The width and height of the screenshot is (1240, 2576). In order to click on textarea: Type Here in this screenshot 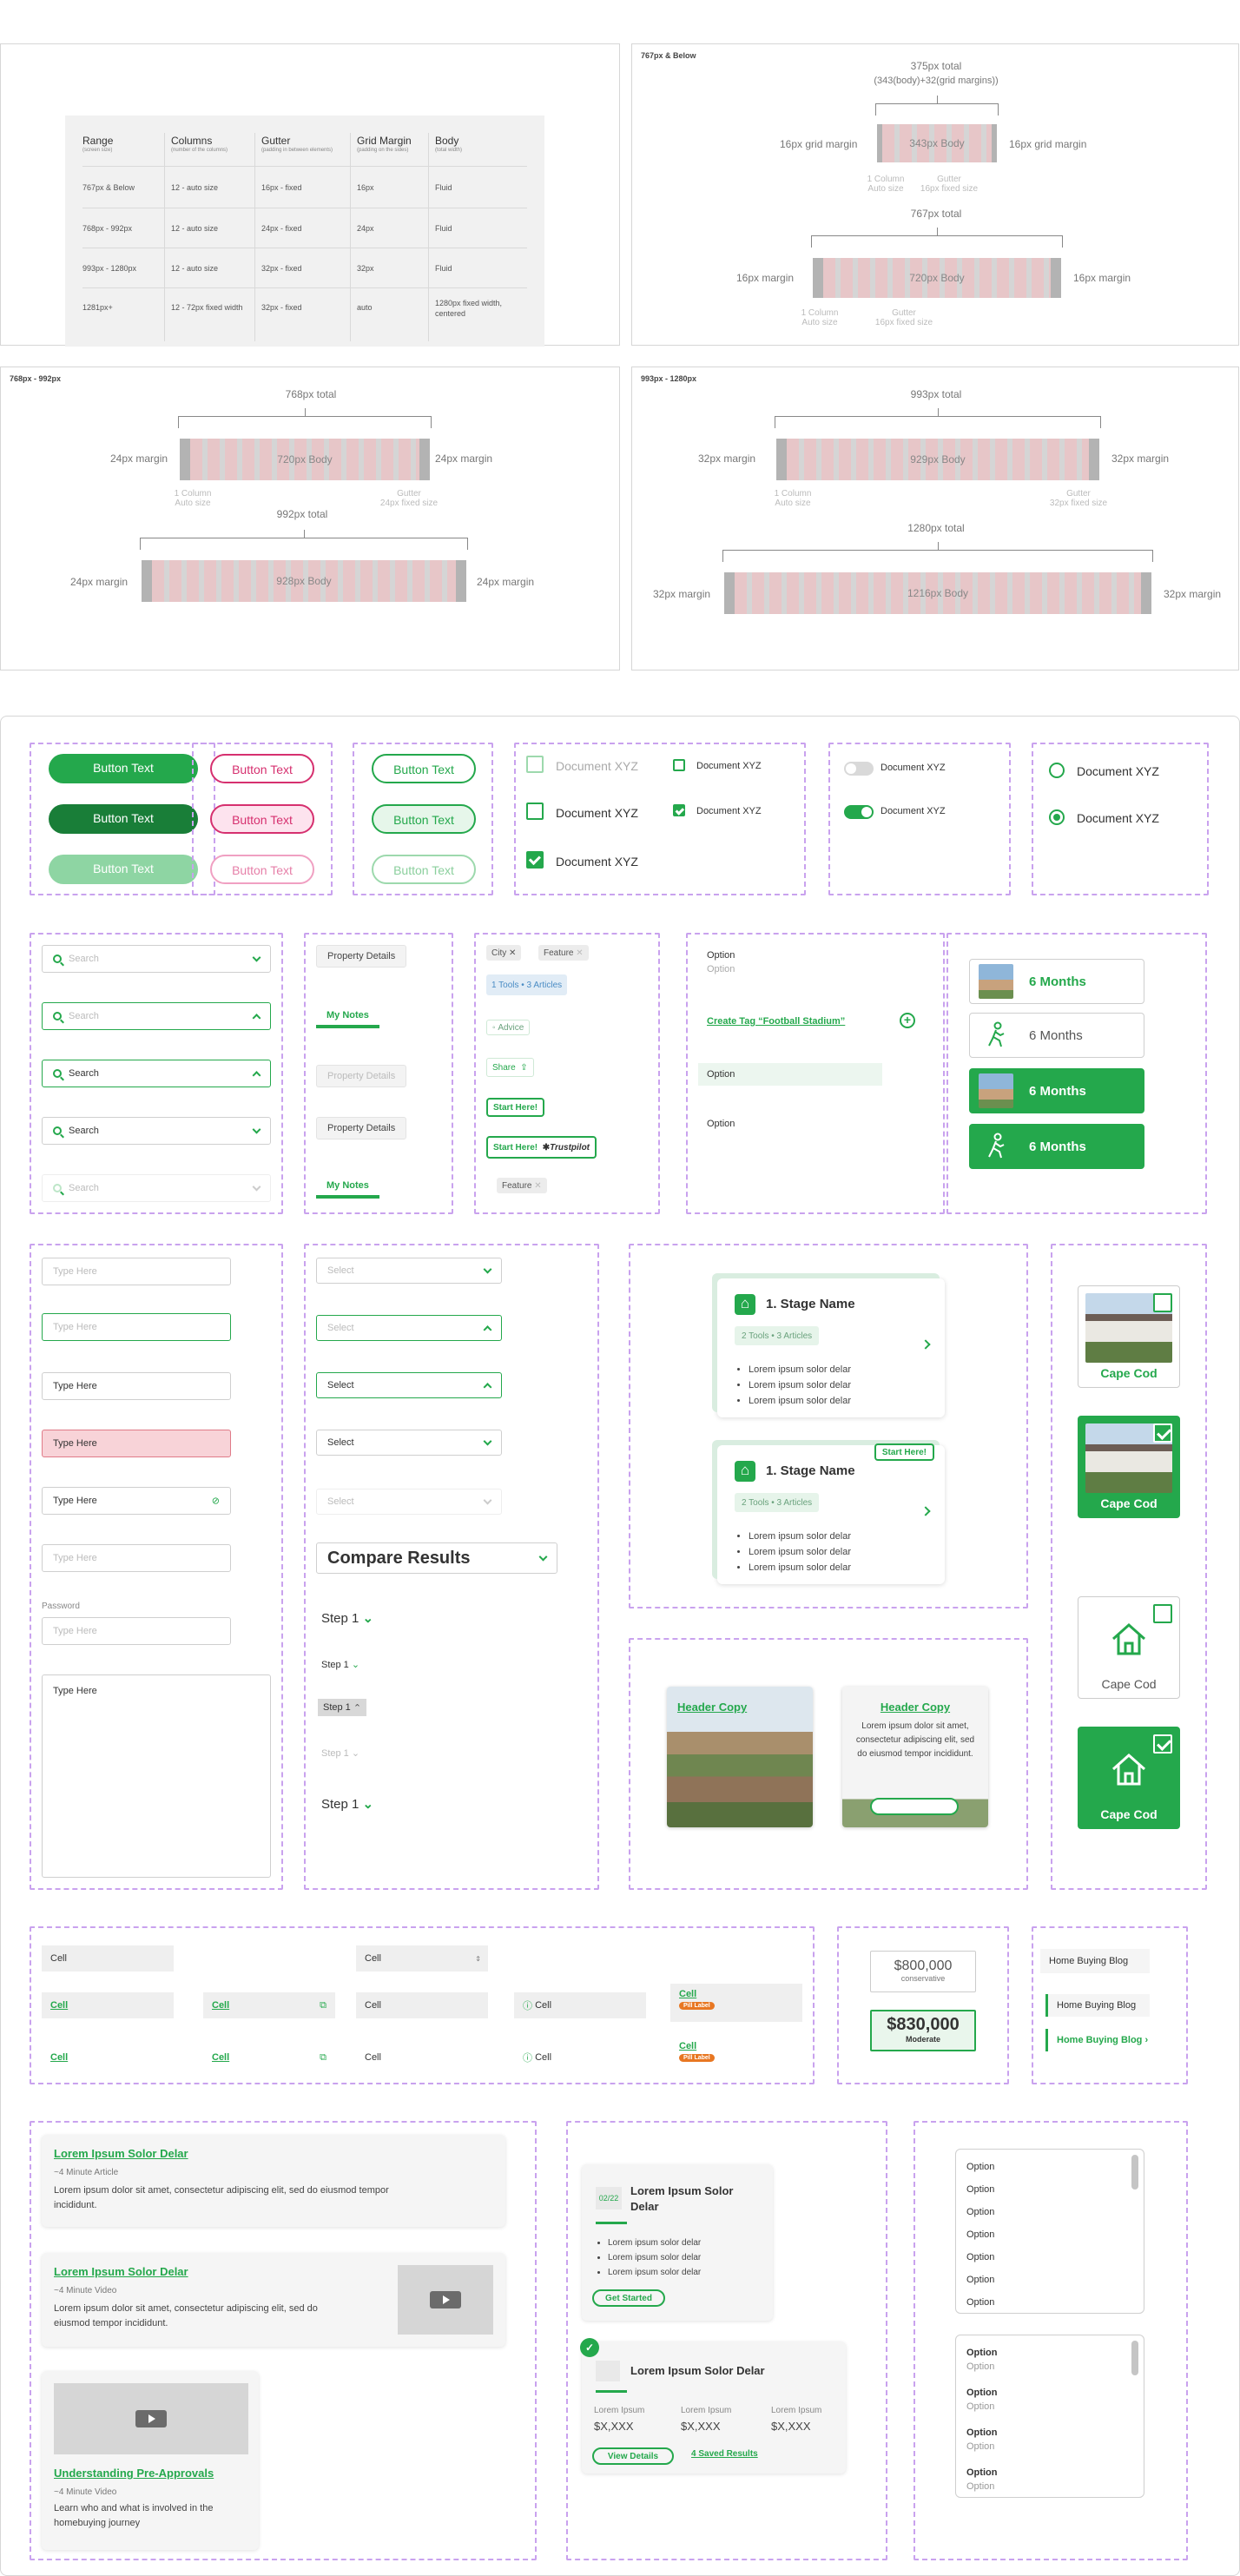, I will do `click(156, 1776)`.